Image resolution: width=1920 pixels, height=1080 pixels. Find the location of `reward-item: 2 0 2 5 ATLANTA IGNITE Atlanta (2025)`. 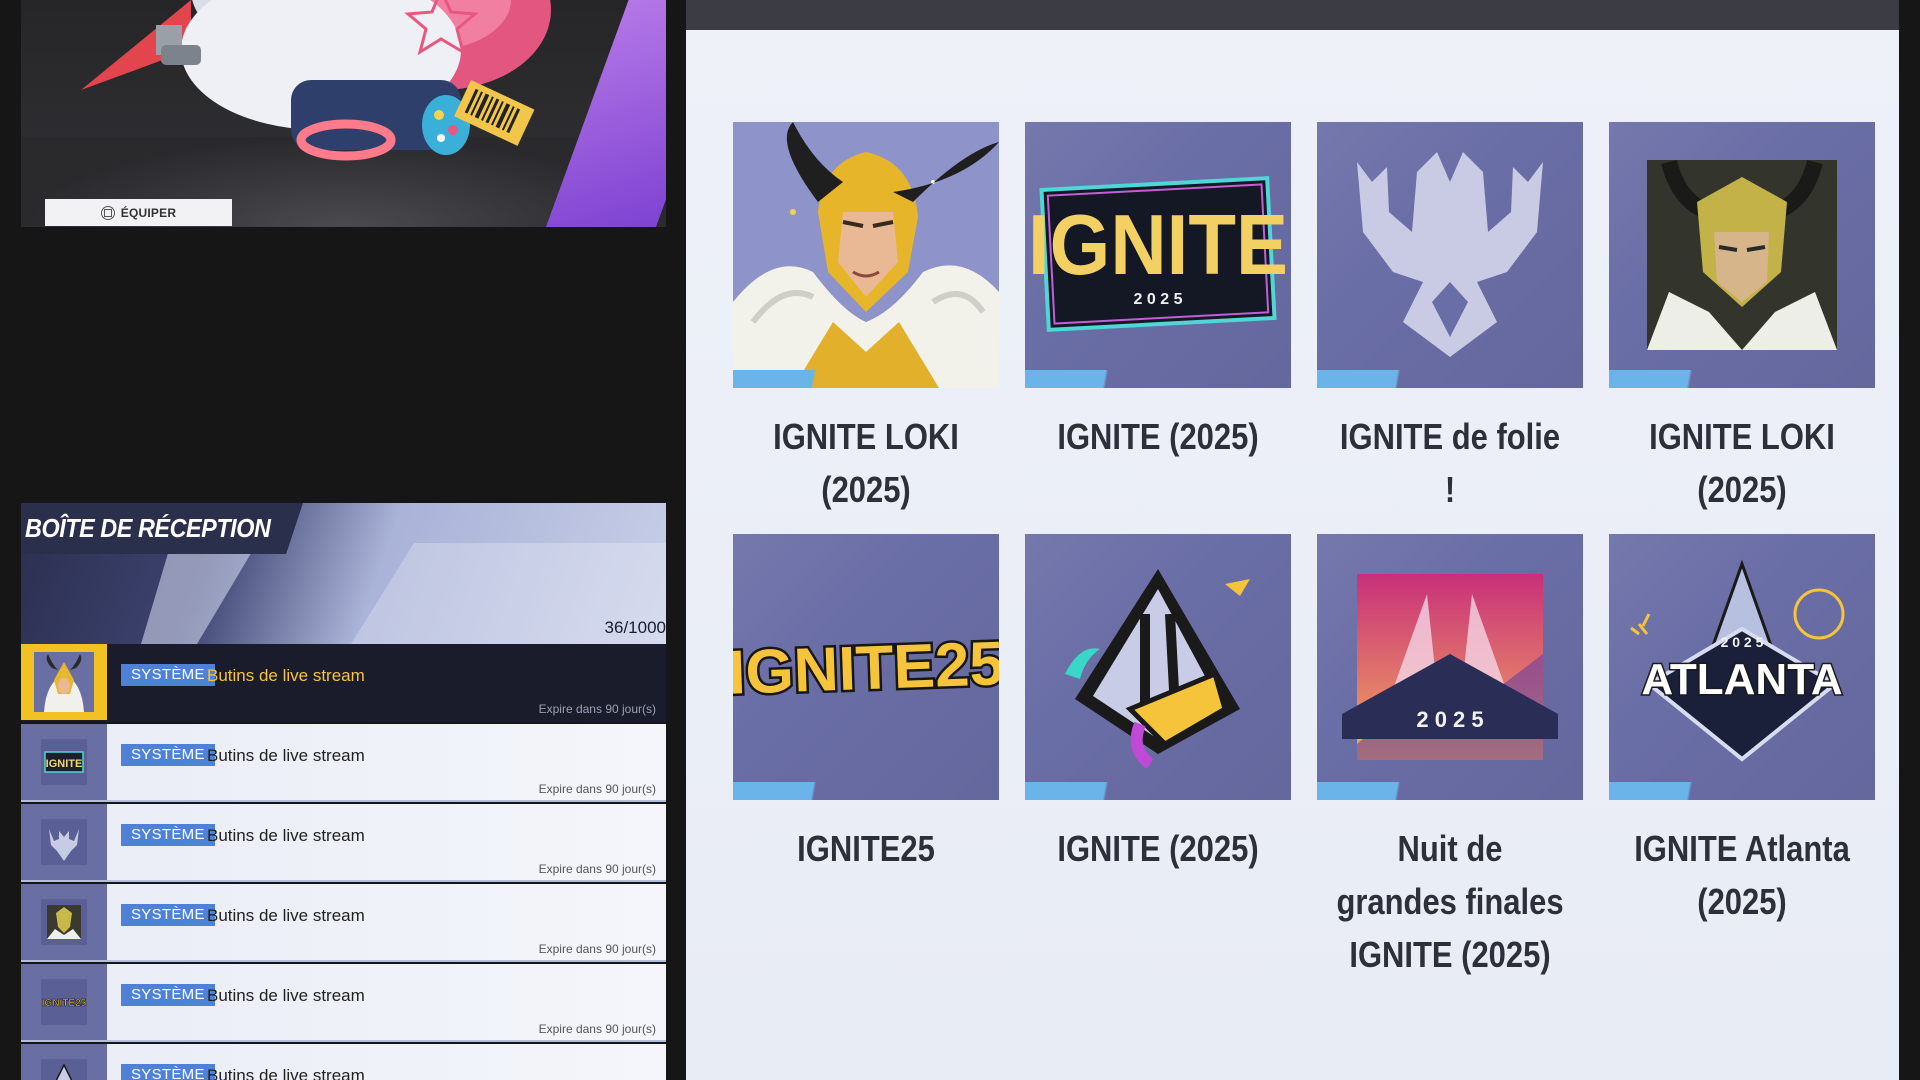

reward-item: 2 0 2 5 ATLANTA IGNITE Atlanta (2025) is located at coordinates (1742, 731).